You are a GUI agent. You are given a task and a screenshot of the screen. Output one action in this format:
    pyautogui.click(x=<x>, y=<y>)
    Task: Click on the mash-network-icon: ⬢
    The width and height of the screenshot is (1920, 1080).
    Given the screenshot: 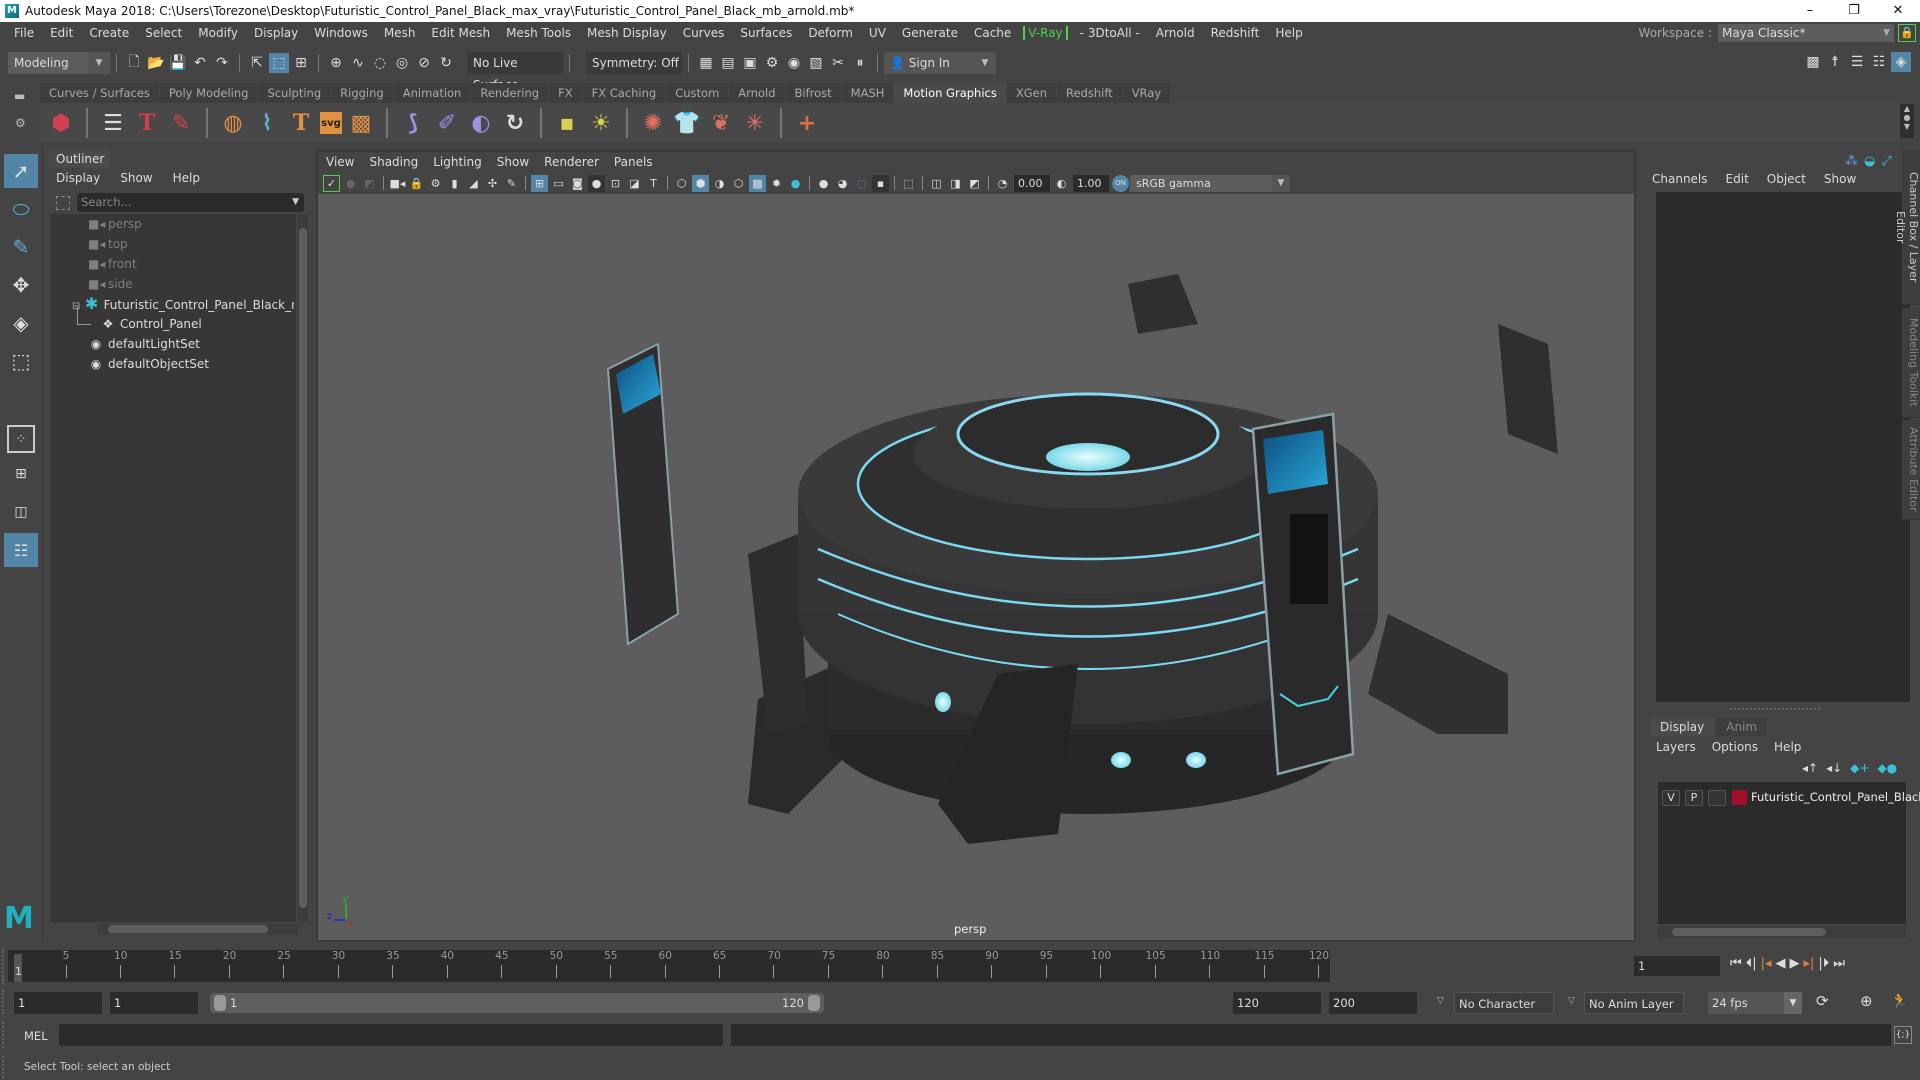 What is the action you would take?
    pyautogui.click(x=61, y=123)
    